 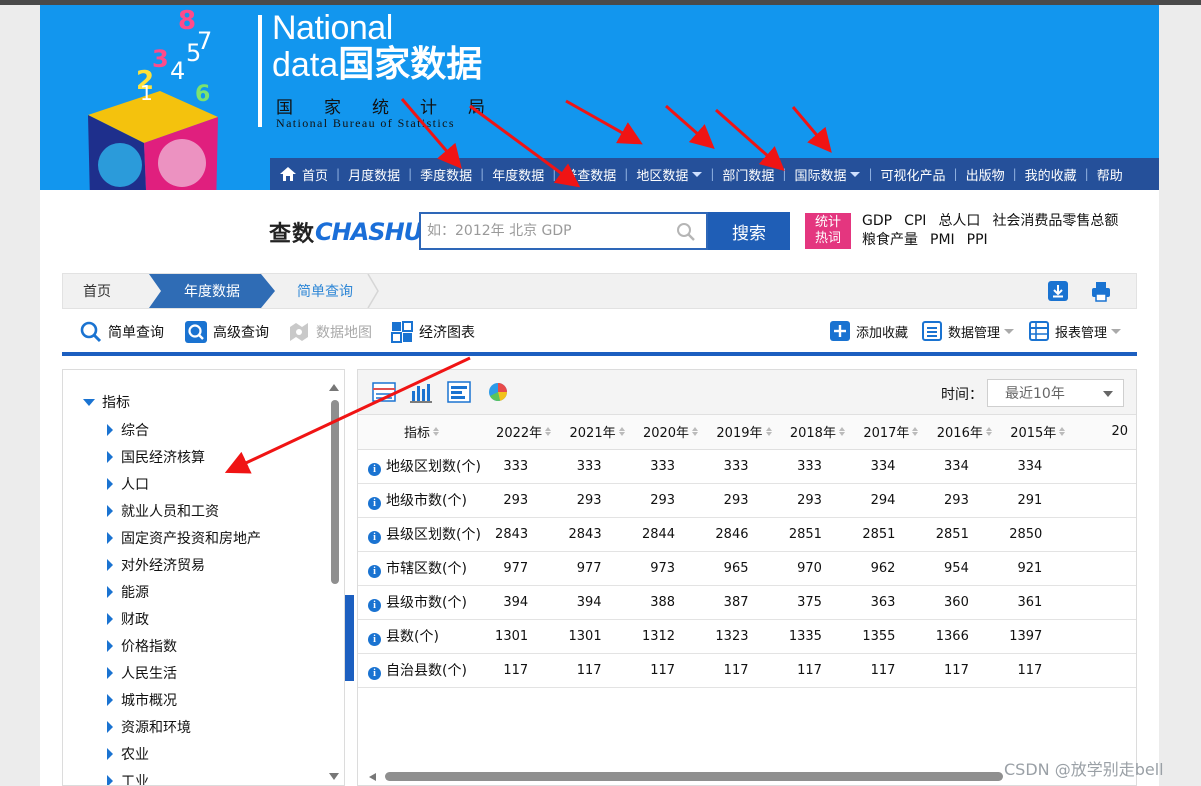 What do you see at coordinates (422, 500) in the screenshot?
I see `row-indicator: i 地级市数(个)` at bounding box center [422, 500].